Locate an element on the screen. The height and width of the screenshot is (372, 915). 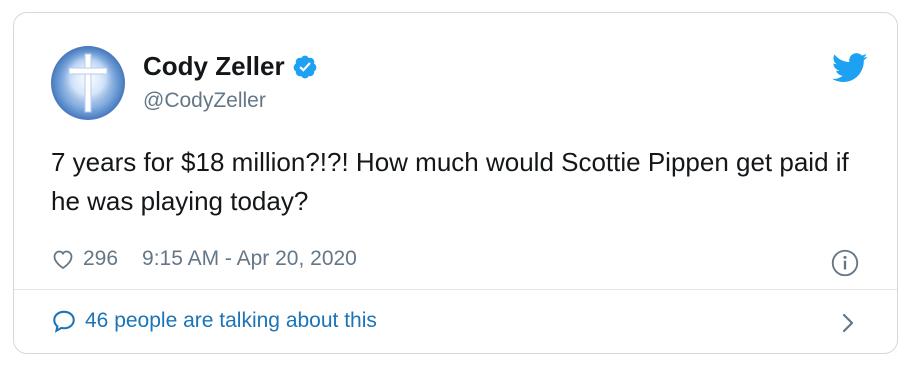
author-name: Cody Zeller is located at coordinates (214, 66).